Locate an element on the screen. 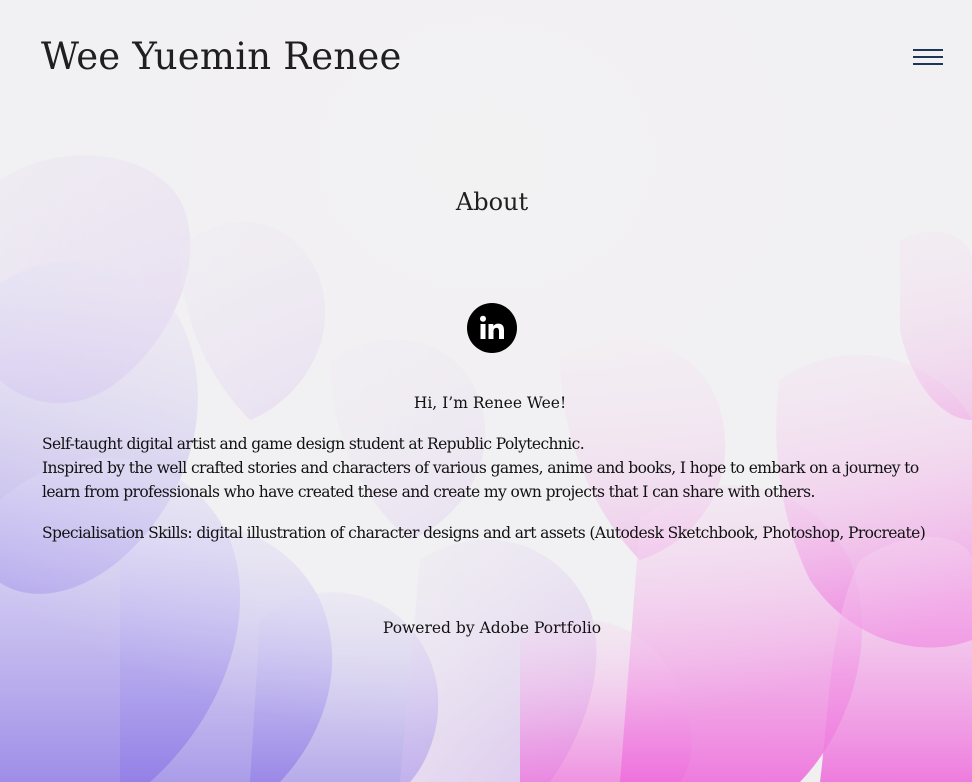 The height and width of the screenshot is (782, 972). site-title: Wee Yuemin Renee is located at coordinates (221, 57).